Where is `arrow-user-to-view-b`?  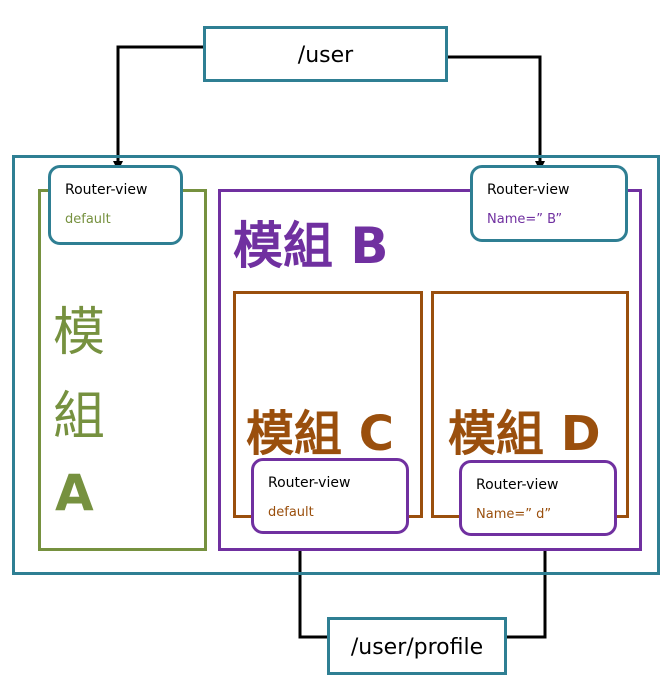
arrow-user-to-view-b is located at coordinates (496, 113).